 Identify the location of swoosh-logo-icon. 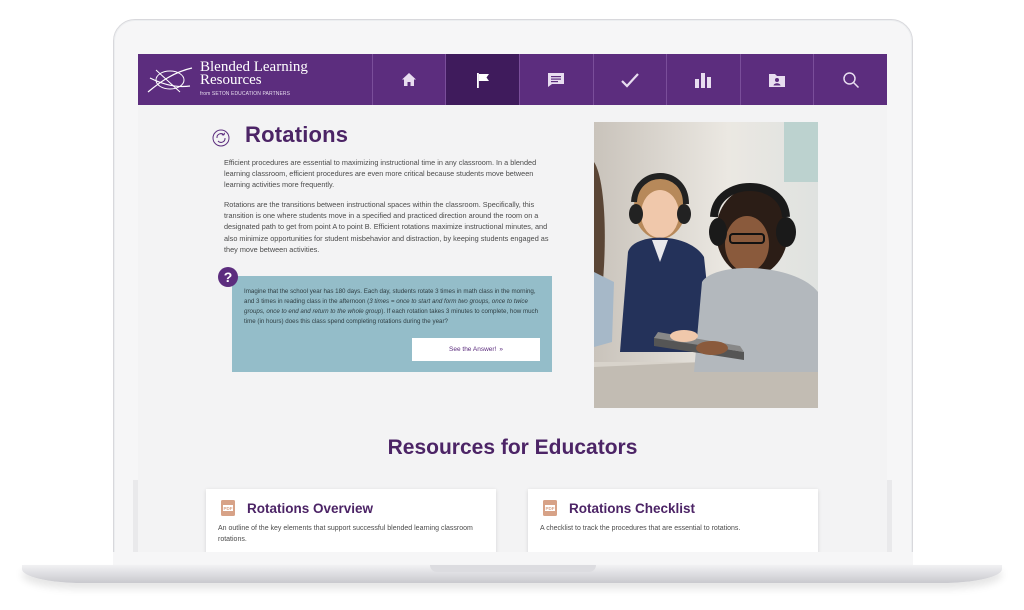
(170, 80).